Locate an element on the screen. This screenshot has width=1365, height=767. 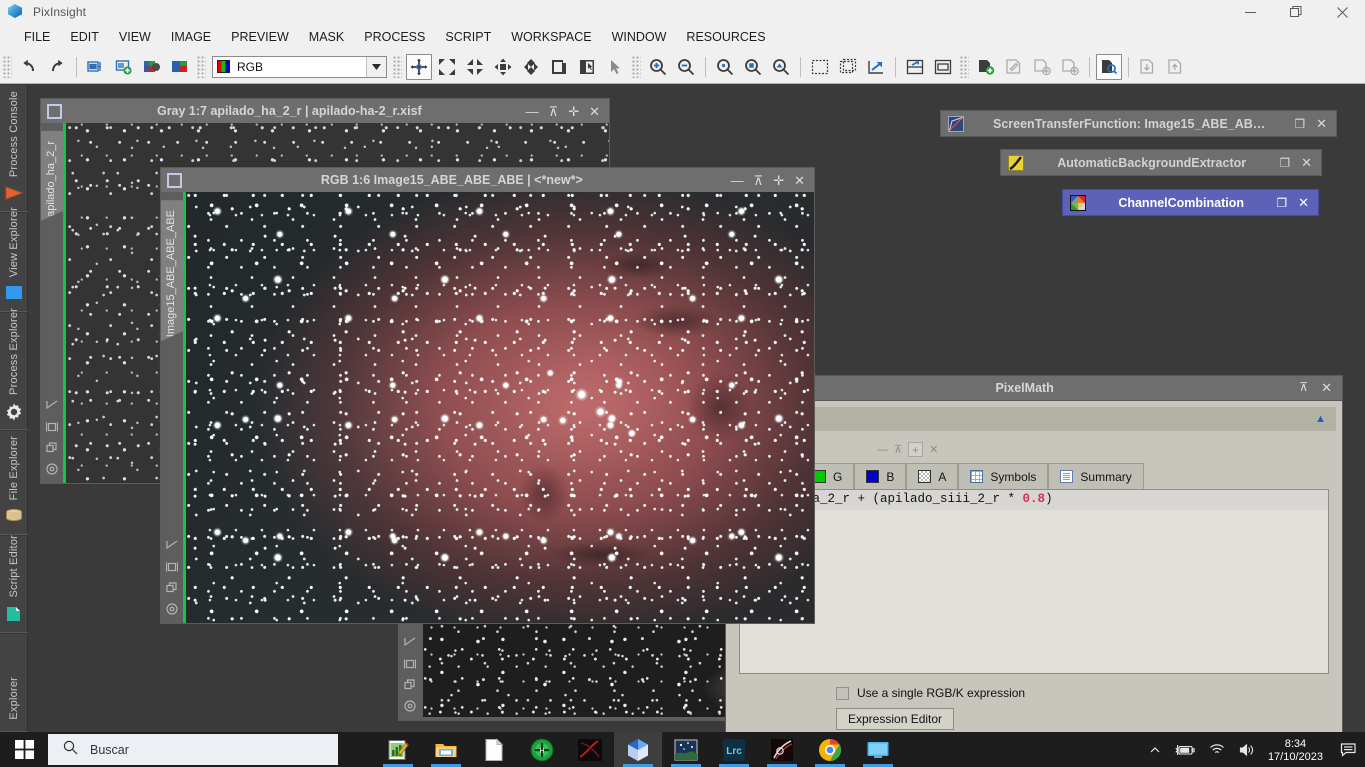
zoom-1-1-icon is located at coordinates (531, 67).